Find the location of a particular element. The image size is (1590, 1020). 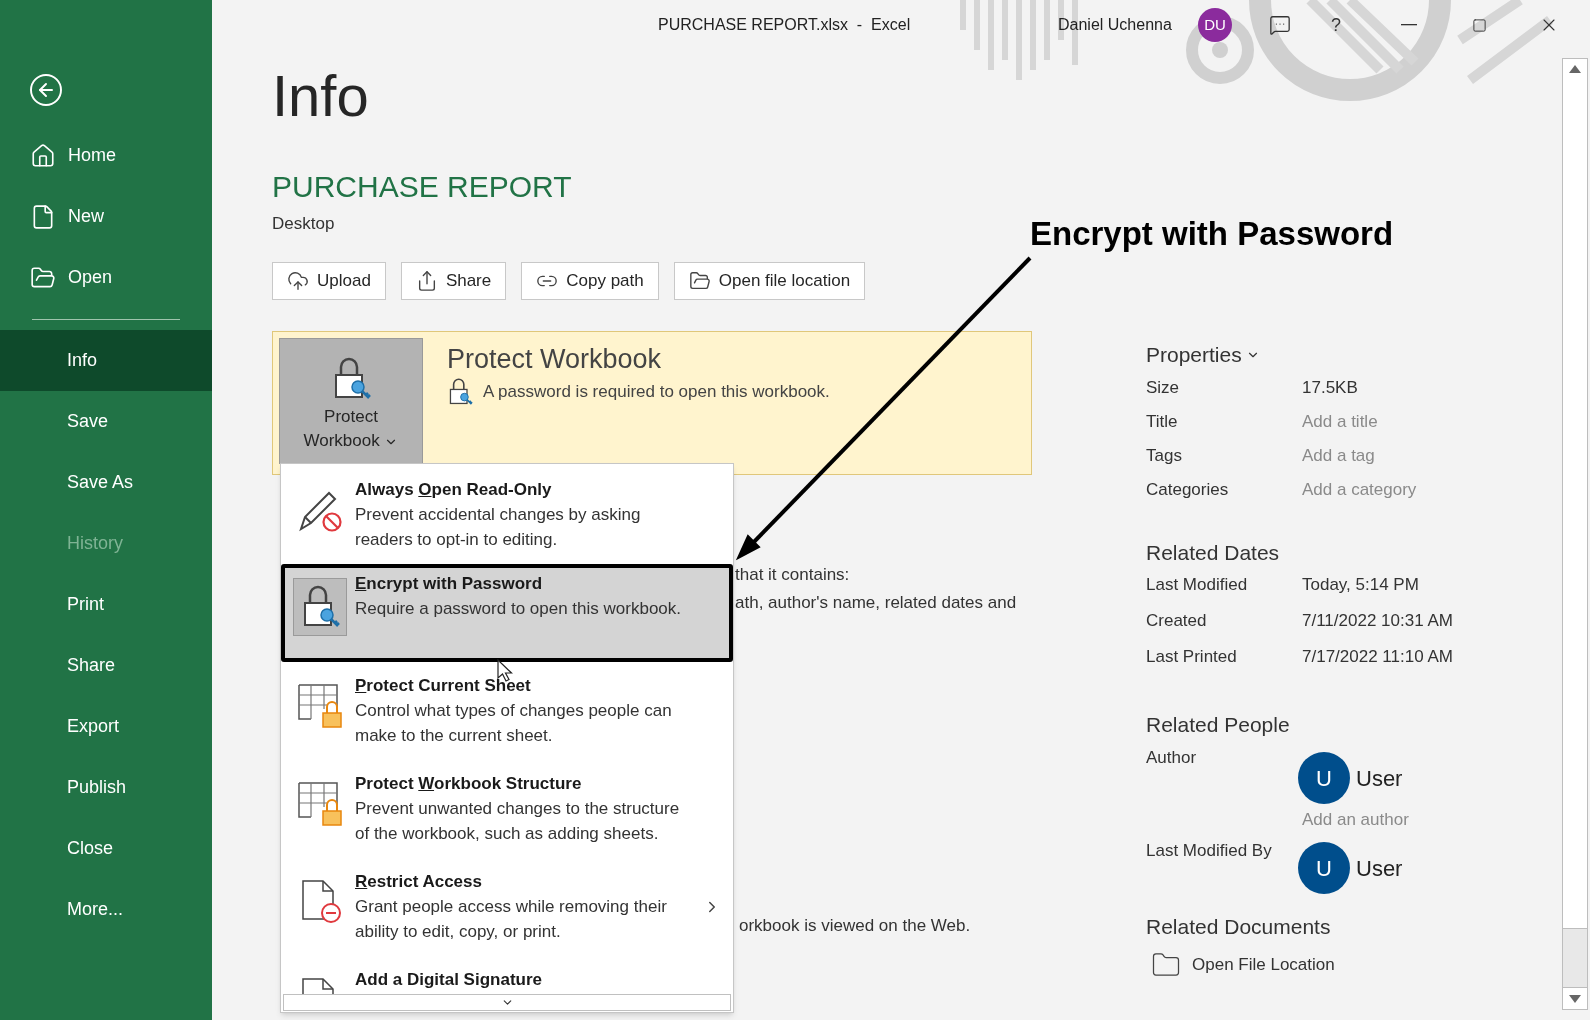

related-document-link: Open File Location is located at coordinates (1240, 965).